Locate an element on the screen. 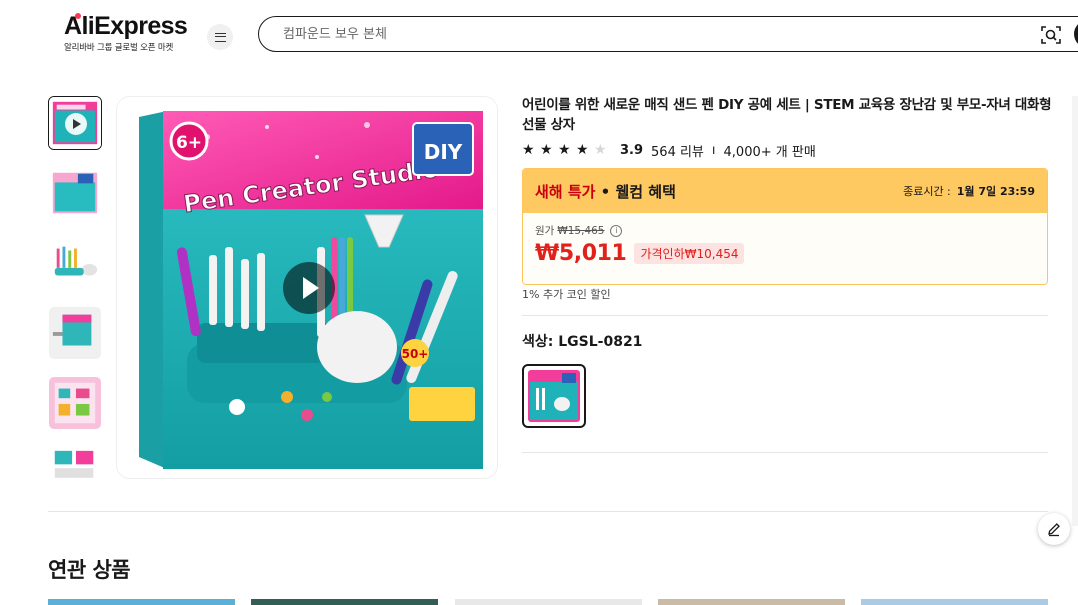 Image resolution: width=1078 pixels, height=605 pixels. rating-score: 3.9 is located at coordinates (632, 150).